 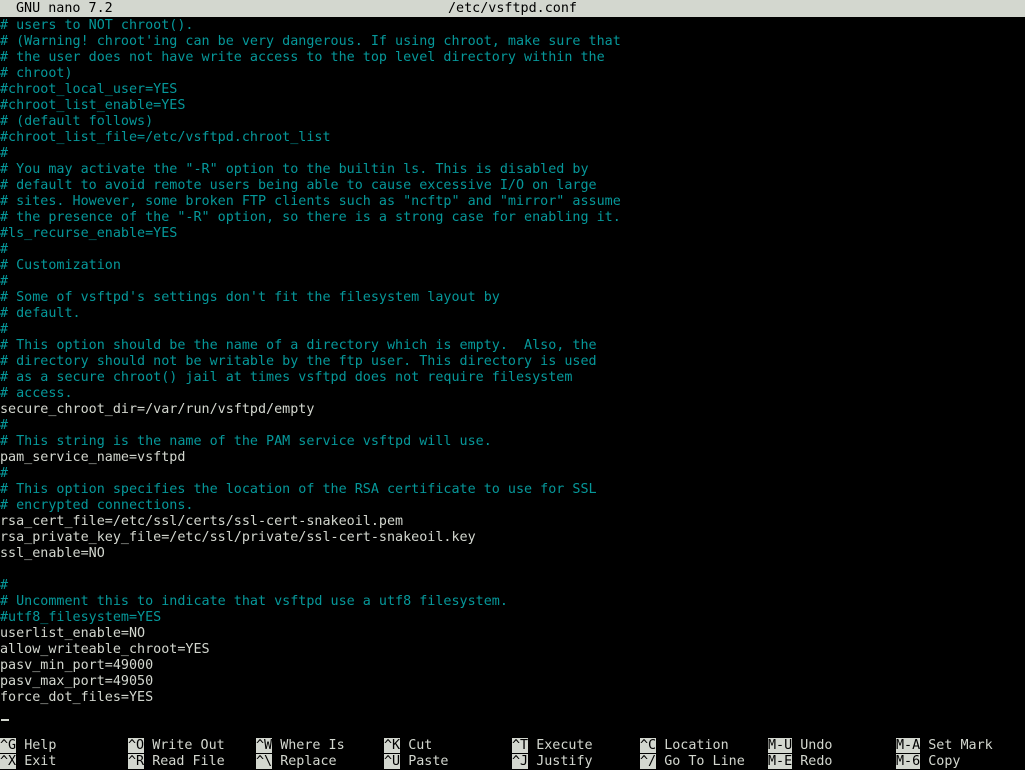 I want to click on shortcut-key: ^X, so click(x=8, y=761).